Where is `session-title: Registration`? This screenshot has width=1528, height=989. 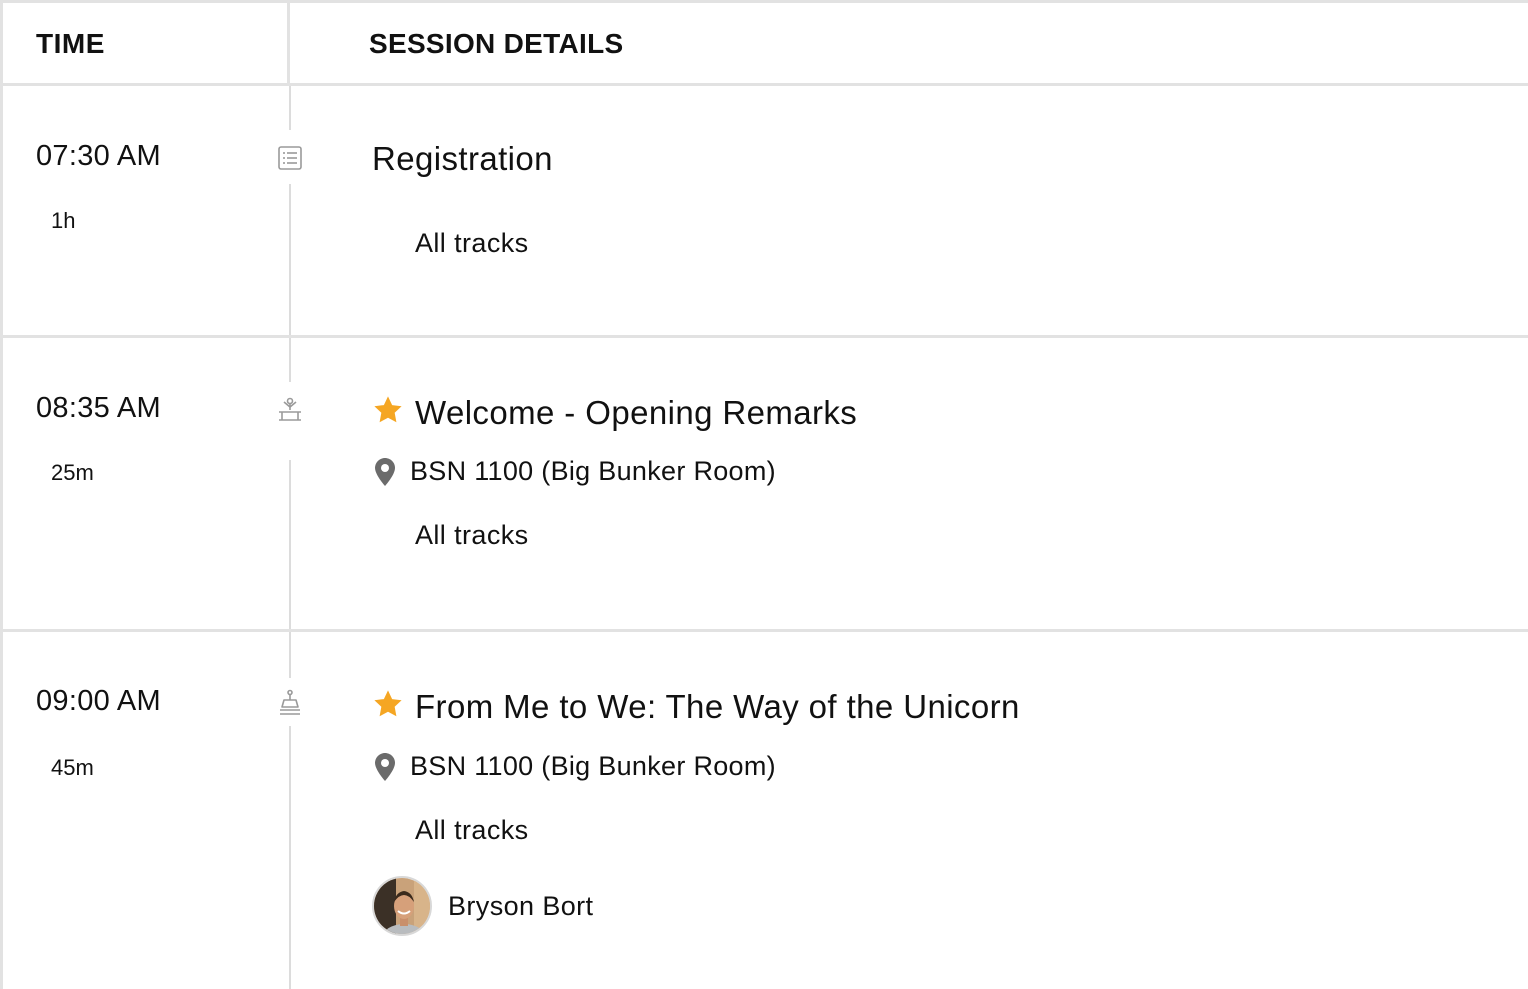
session-title: Registration is located at coordinates (462, 159).